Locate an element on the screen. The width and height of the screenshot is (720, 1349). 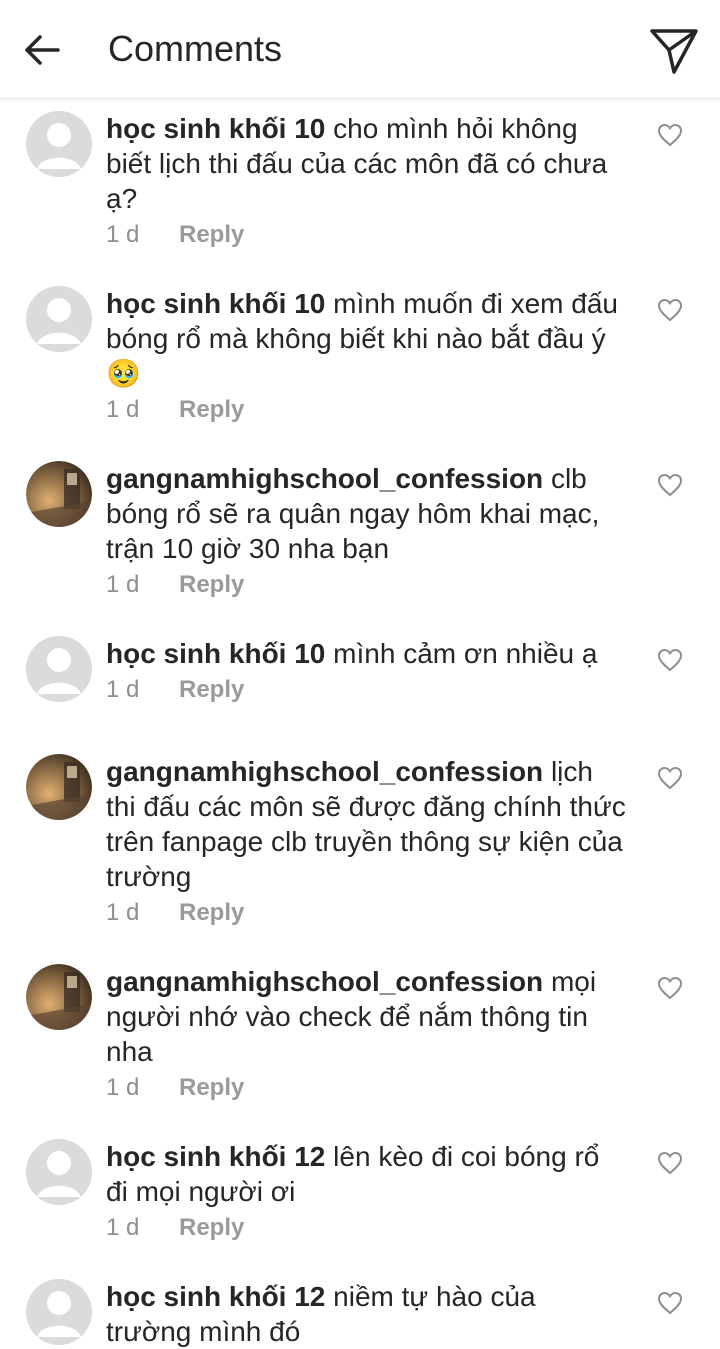
comment-text: học sinh khối 10 mình cảm ơn nhiều ạ is located at coordinates (366, 653).